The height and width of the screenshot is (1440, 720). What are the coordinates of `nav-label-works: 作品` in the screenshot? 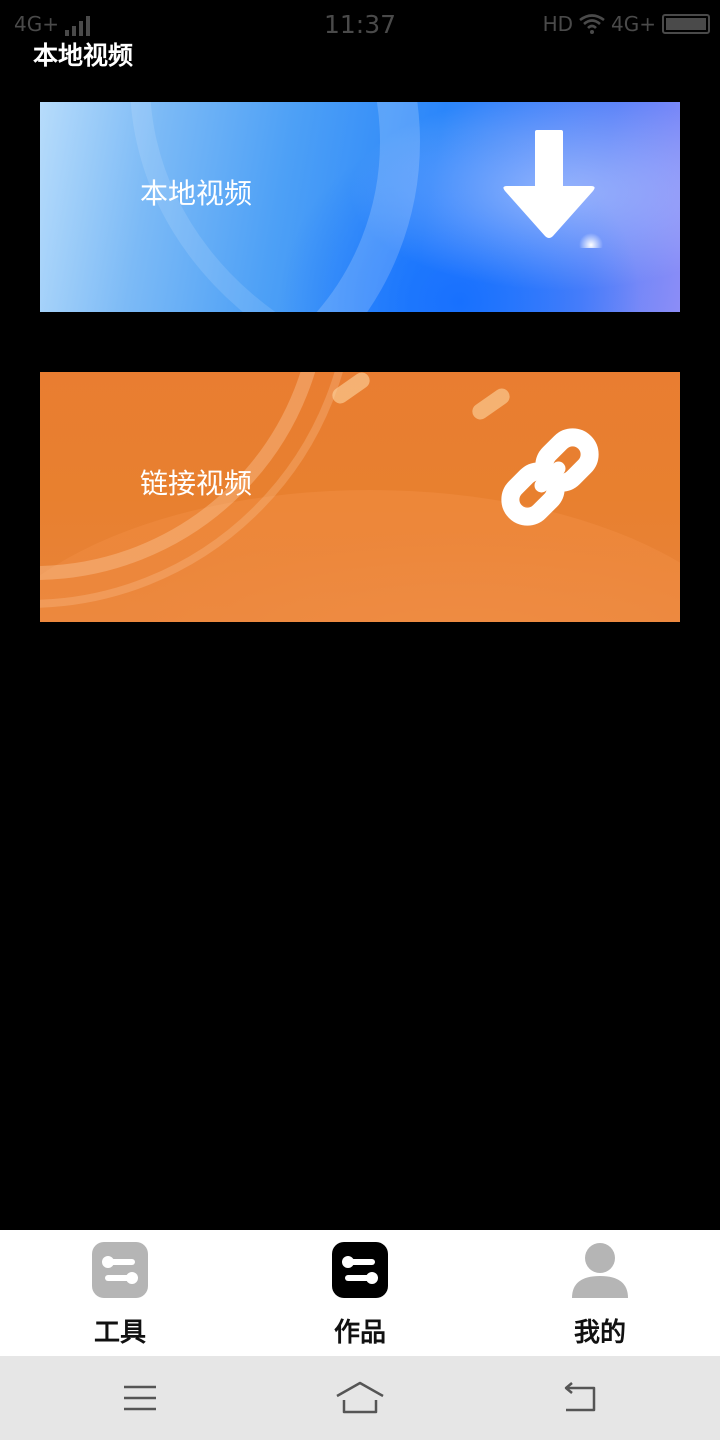 It's located at (359, 1333).